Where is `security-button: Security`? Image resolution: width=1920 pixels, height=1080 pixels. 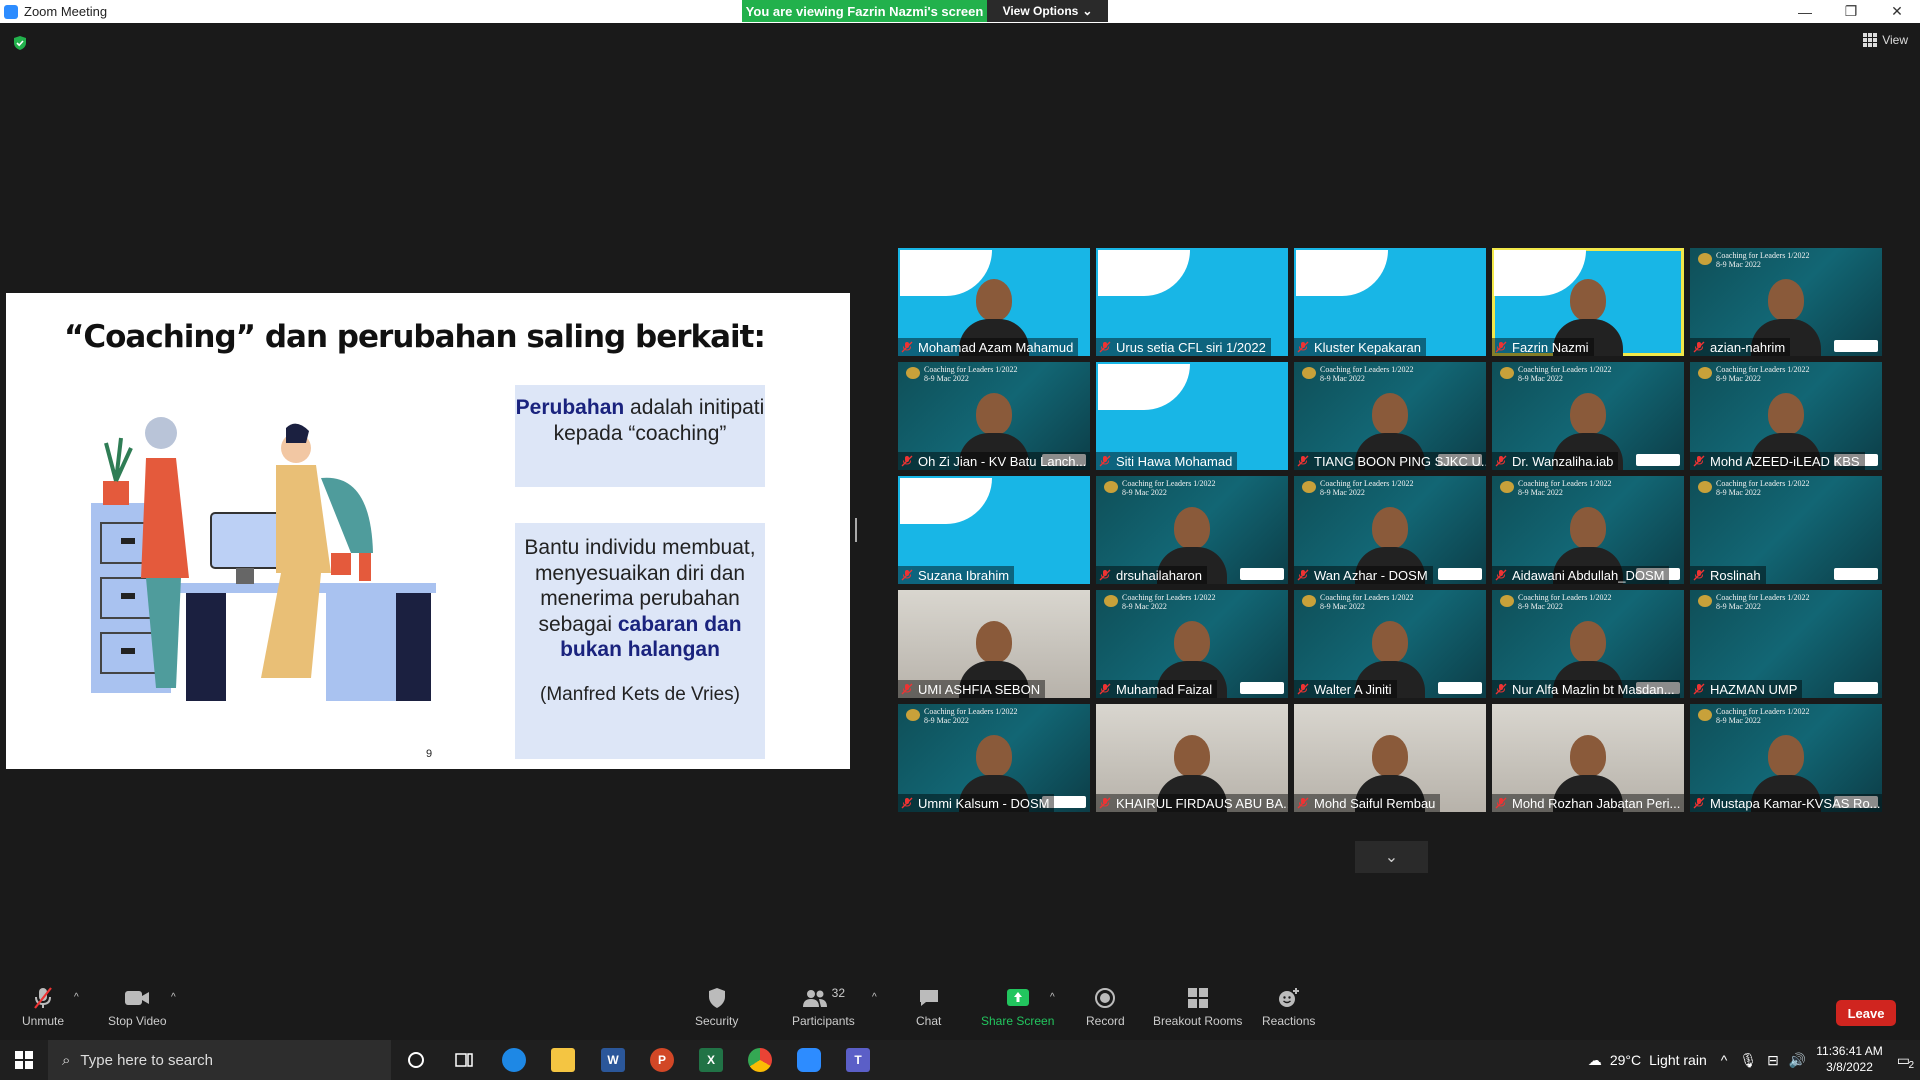 security-button: Security is located at coordinates (716, 1007).